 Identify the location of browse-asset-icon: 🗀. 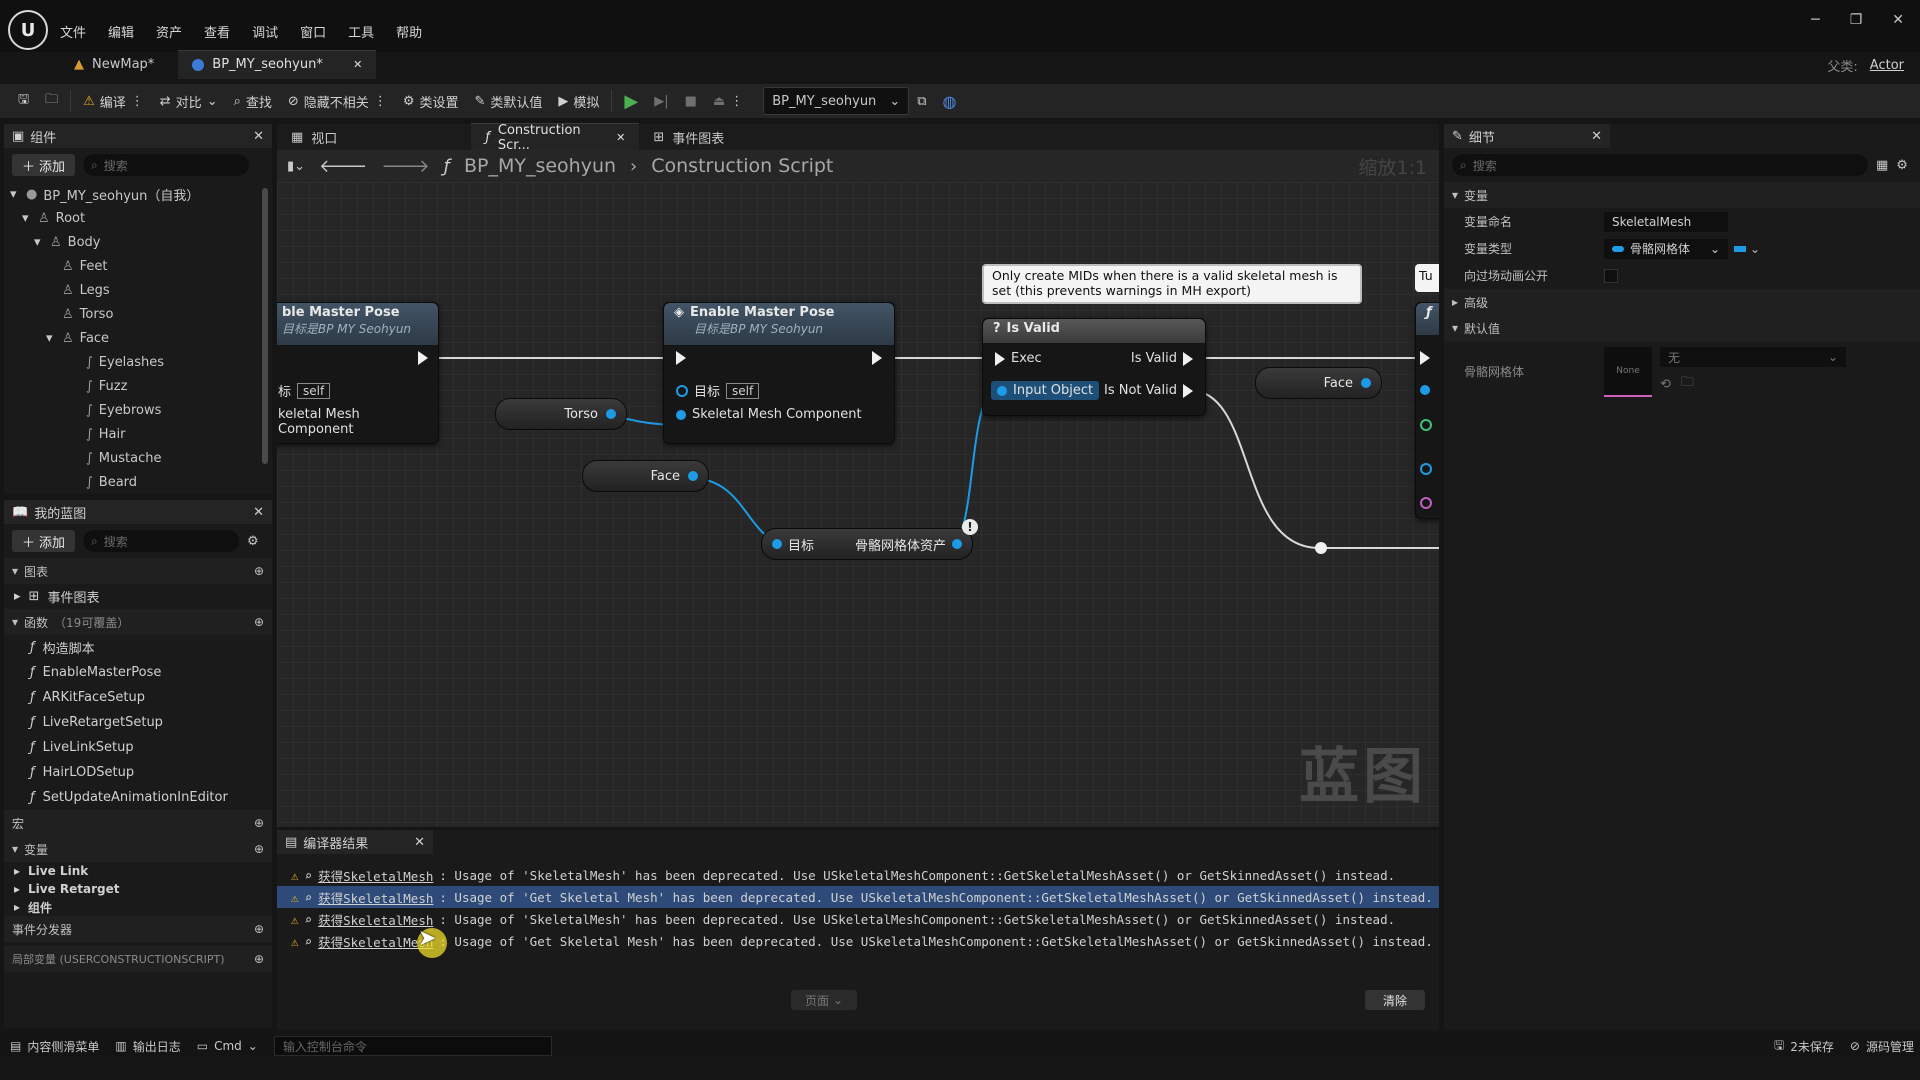
(1687, 384).